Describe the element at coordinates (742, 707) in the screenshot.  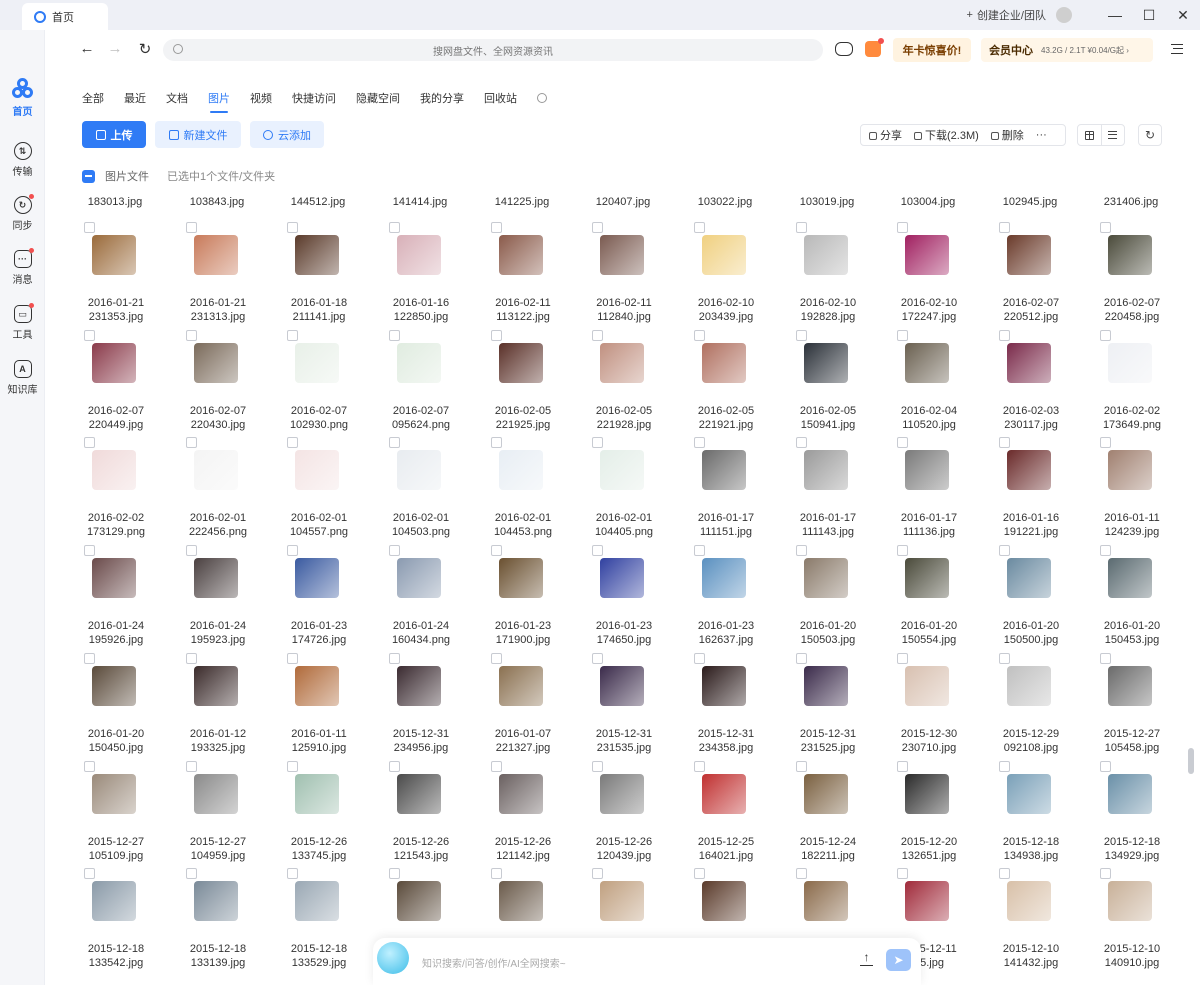
I see `file-item: 2015-12-31 234358.jpg` at that location.